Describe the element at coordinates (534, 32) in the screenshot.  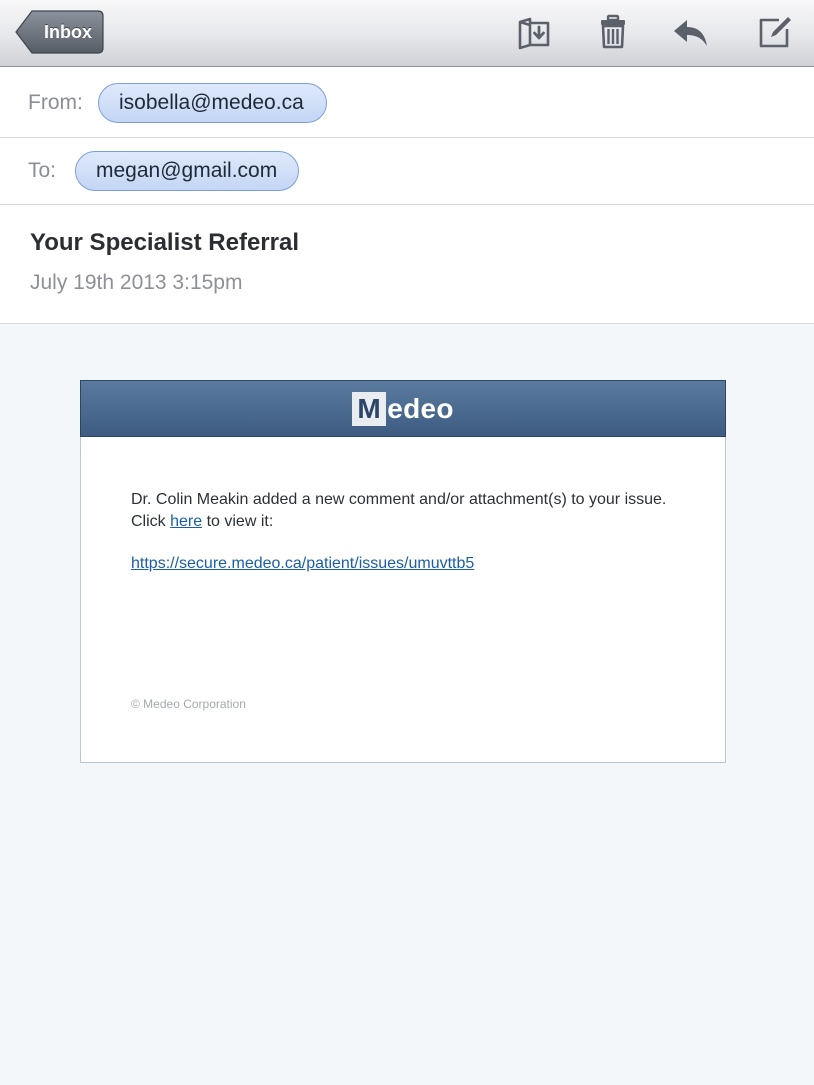
I see `move-to-folder-icon` at that location.